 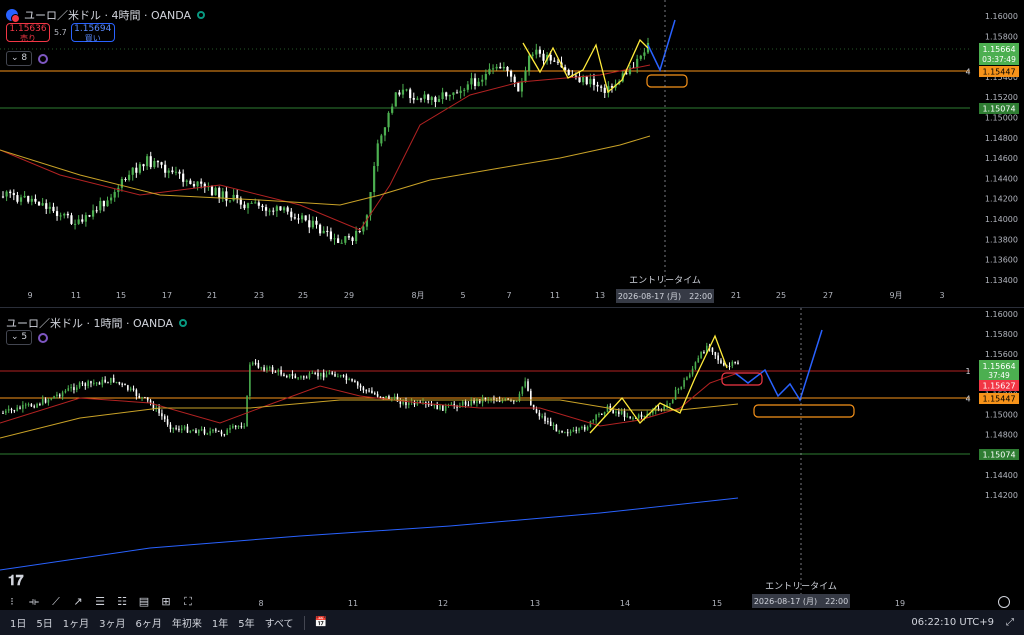 What do you see at coordinates (34, 602) in the screenshot?
I see `horizontal-line-icon: ⟛` at bounding box center [34, 602].